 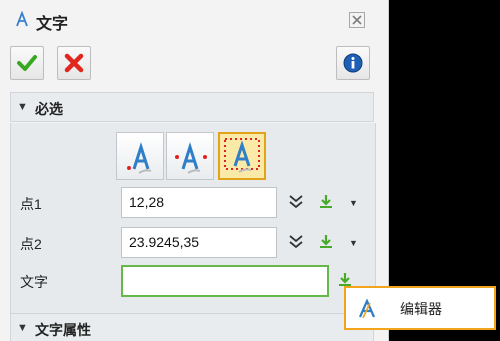 I want to click on cancel-button, so click(x=74, y=63).